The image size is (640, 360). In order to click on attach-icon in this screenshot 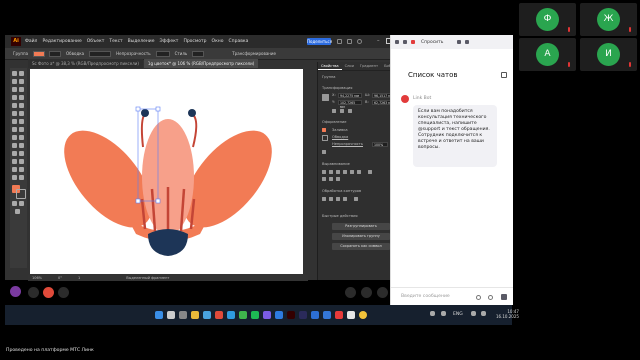, I will do `click(478, 297)`.